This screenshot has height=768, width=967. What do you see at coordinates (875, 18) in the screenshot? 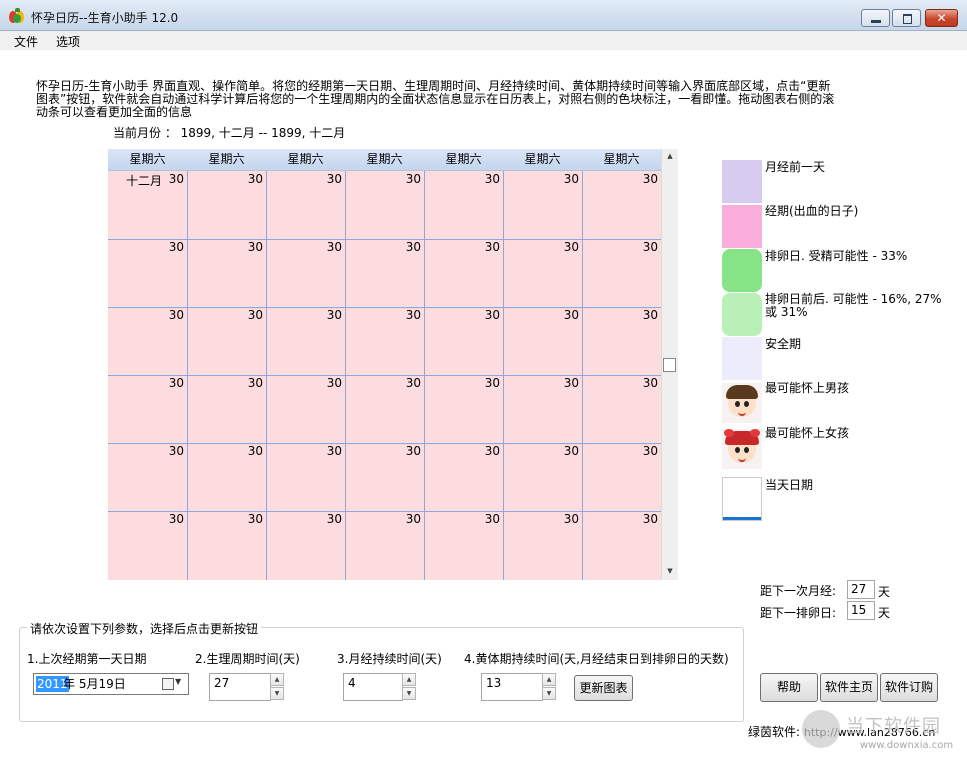
I see `minimize-button` at bounding box center [875, 18].